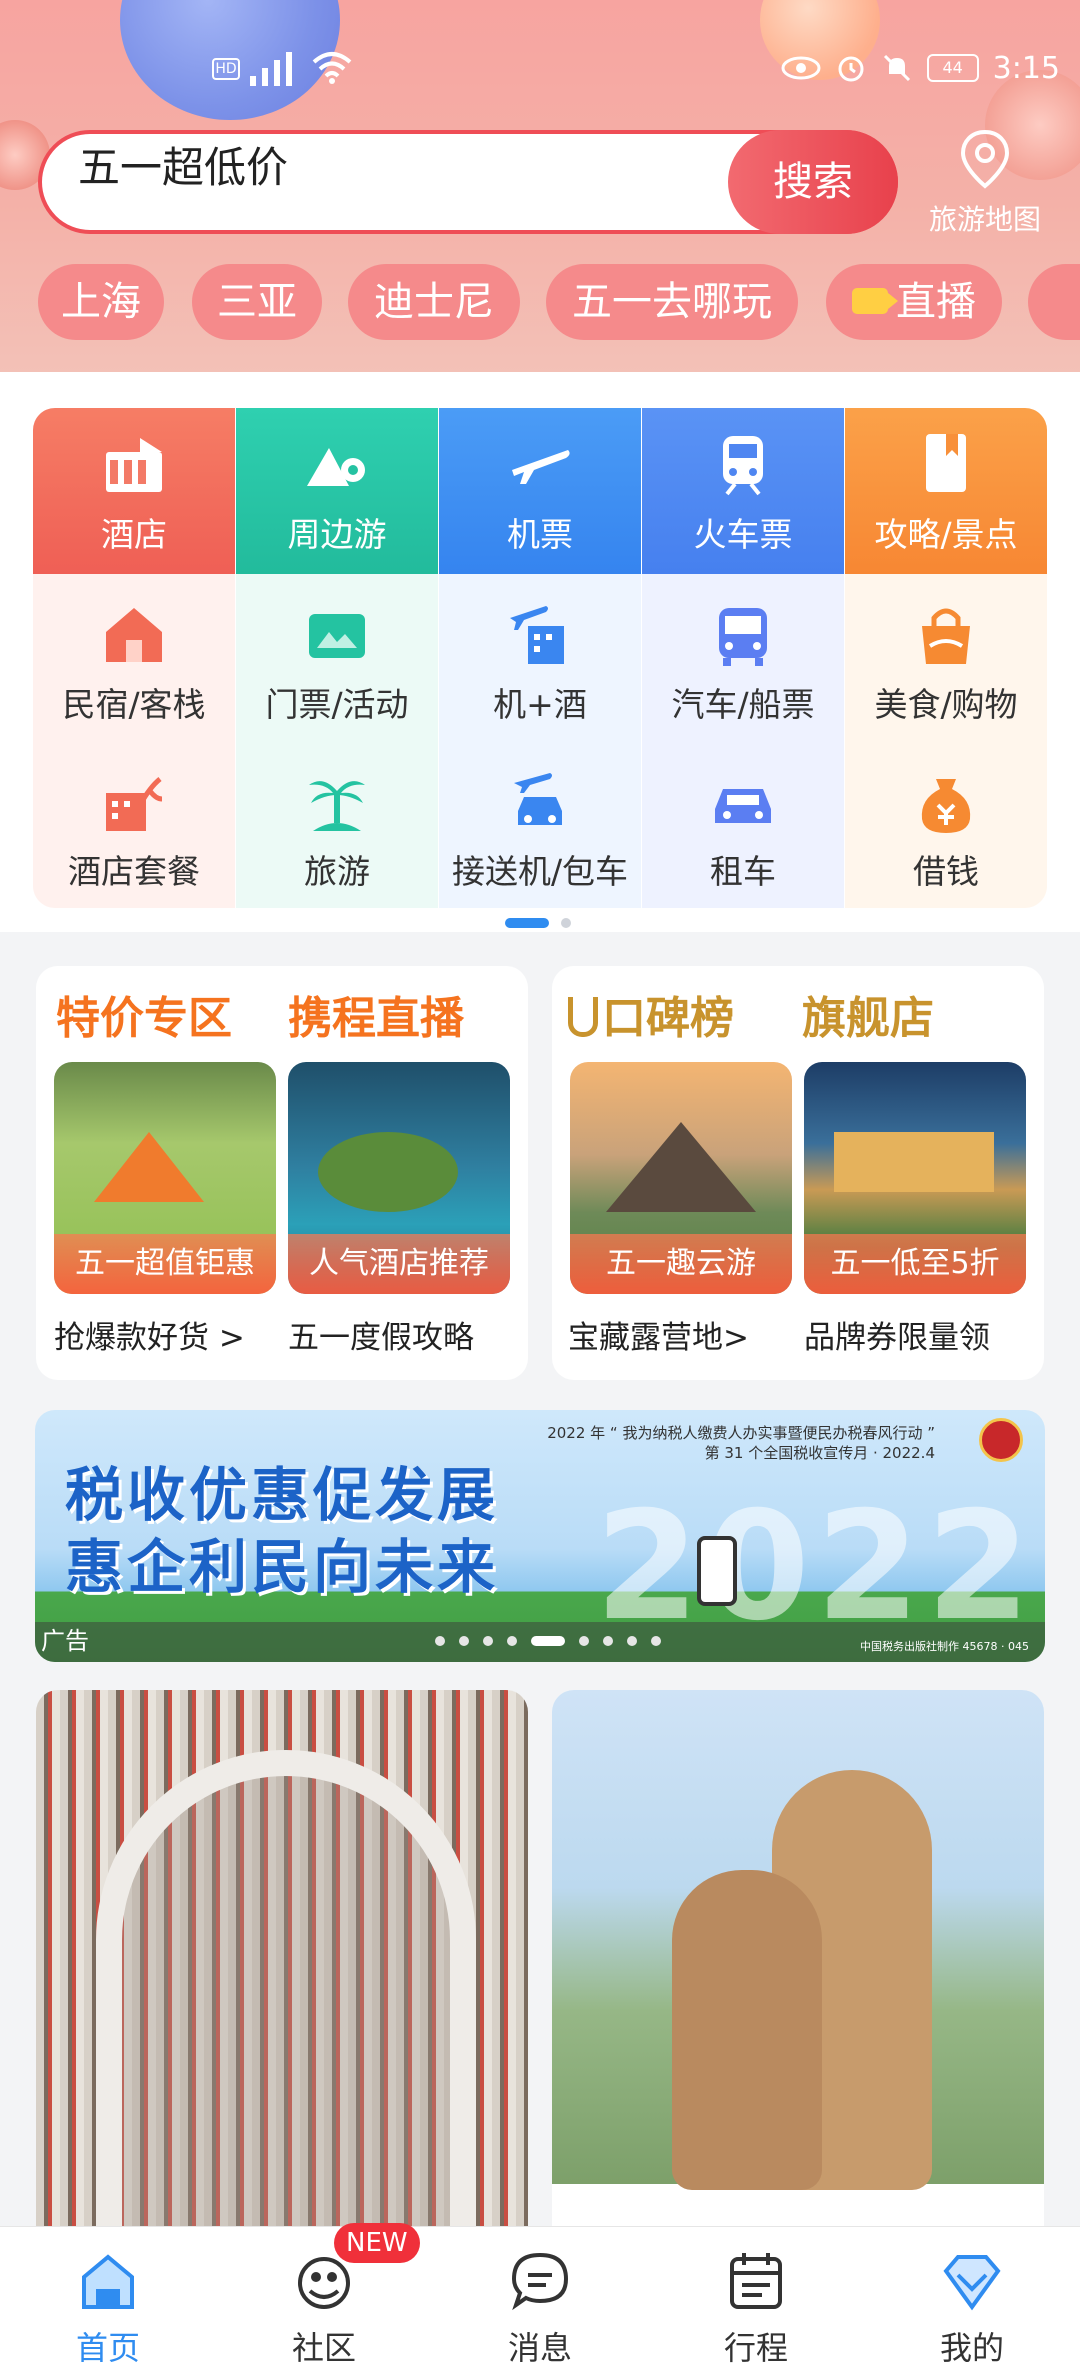  Describe the element at coordinates (1054, 302) in the screenshot. I see `chip-more` at that location.